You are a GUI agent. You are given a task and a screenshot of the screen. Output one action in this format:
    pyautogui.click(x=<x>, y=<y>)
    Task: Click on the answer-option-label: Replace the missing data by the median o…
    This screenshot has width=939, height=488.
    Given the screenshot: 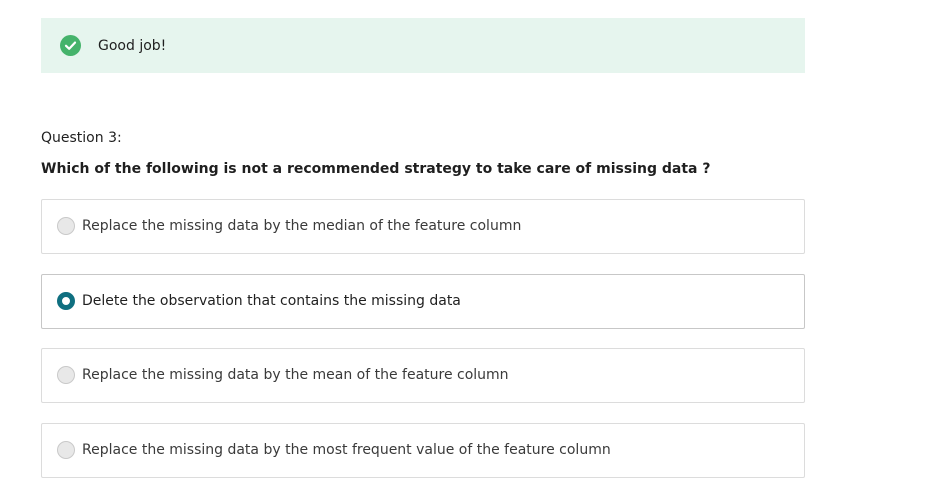 What is the action you would take?
    pyautogui.click(x=302, y=226)
    